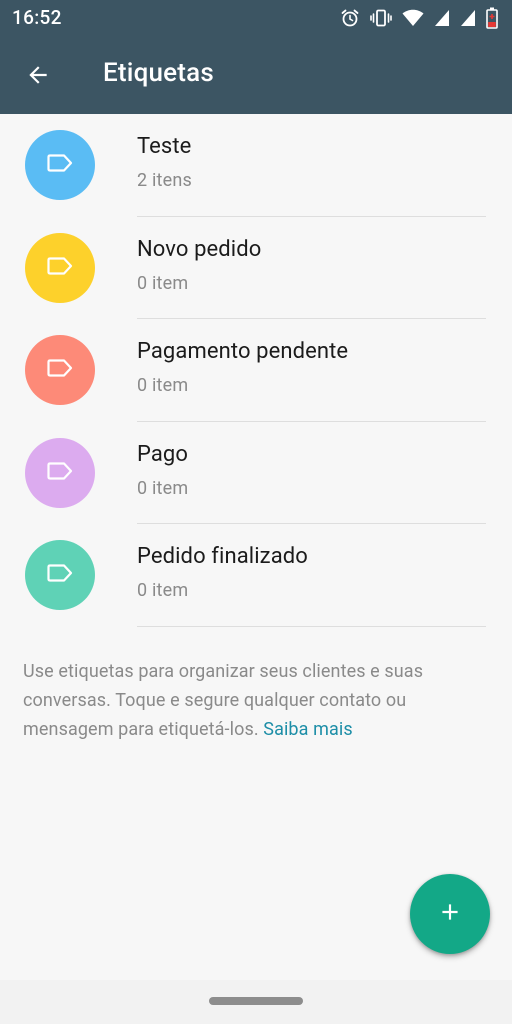 The image size is (512, 1024). What do you see at coordinates (256, 473) in the screenshot?
I see `label-row-pago: Pago 0 item` at bounding box center [256, 473].